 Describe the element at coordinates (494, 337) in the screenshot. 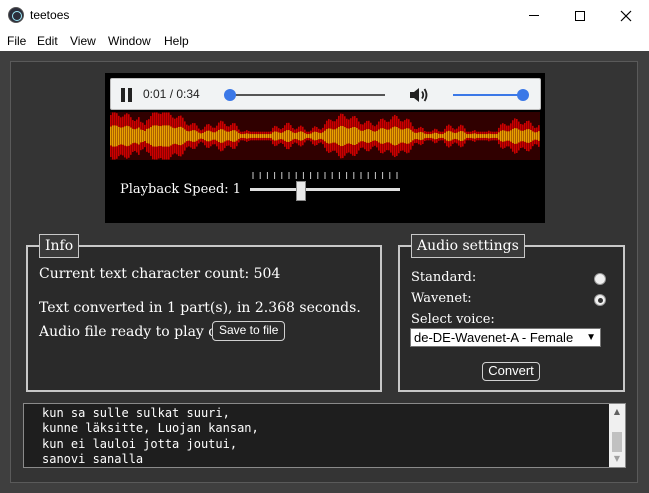

I see `voice-value: de-DE-Wavenet-A - Female` at that location.